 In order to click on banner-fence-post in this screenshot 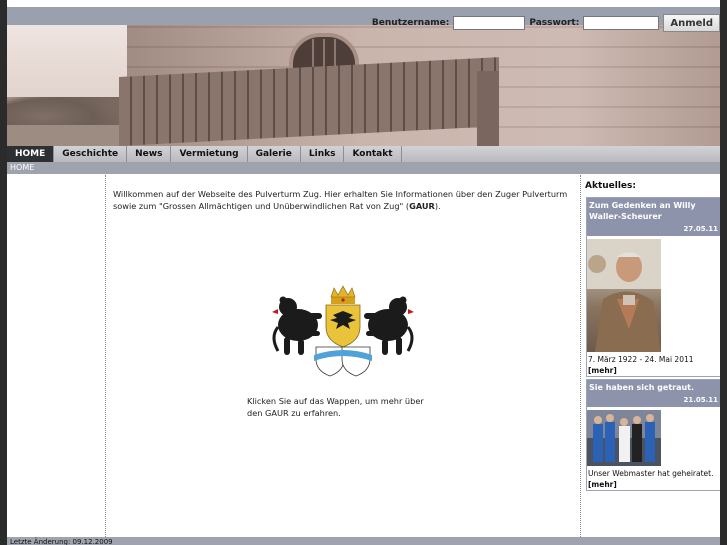, I will do `click(488, 108)`.